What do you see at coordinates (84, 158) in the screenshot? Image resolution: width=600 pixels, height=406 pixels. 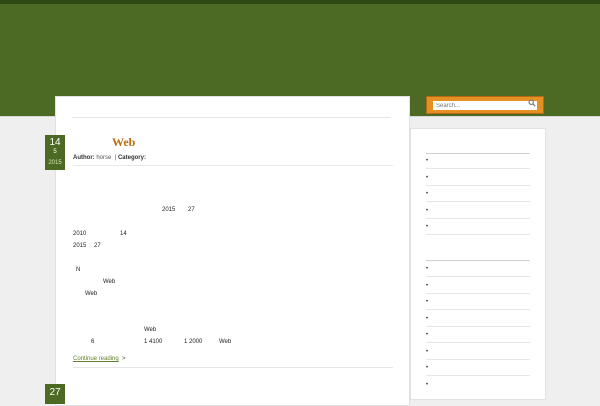 I see `author-label: Author:` at bounding box center [84, 158].